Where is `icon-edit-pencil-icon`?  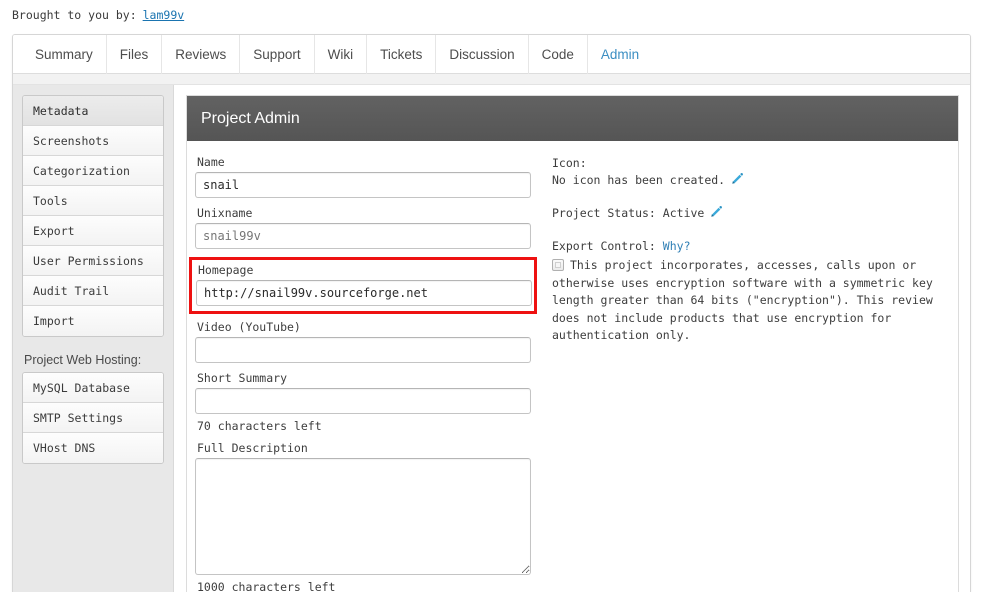 icon-edit-pencil-icon is located at coordinates (737, 179).